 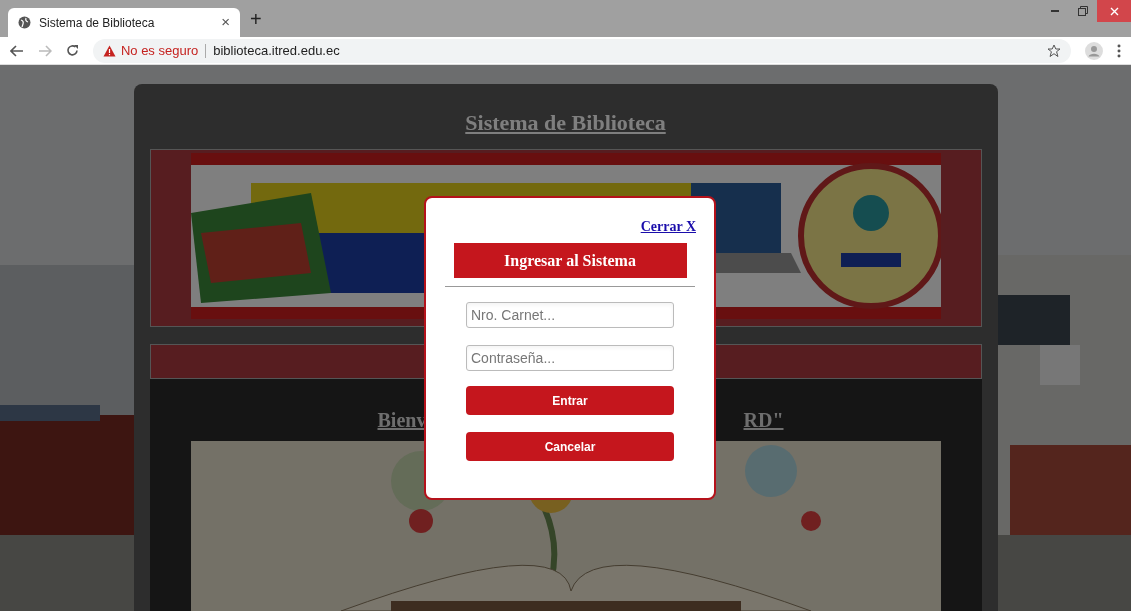 I want to click on new-tab-button: +, so click(x=256, y=19).